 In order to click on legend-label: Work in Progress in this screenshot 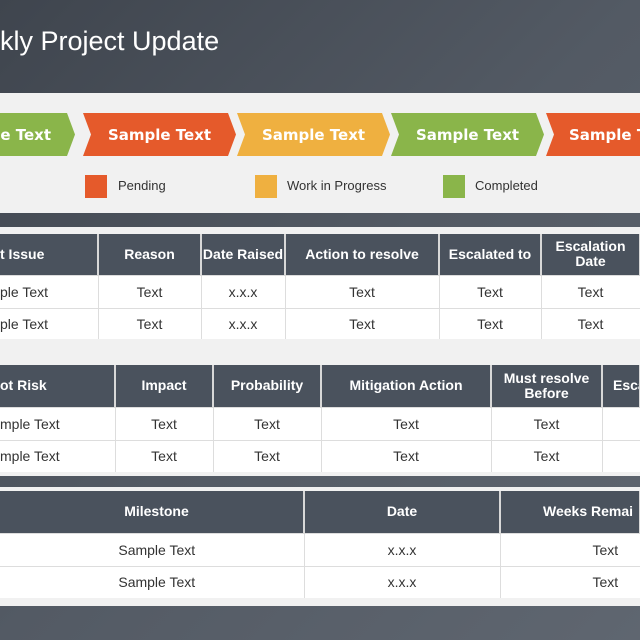, I will do `click(337, 185)`.